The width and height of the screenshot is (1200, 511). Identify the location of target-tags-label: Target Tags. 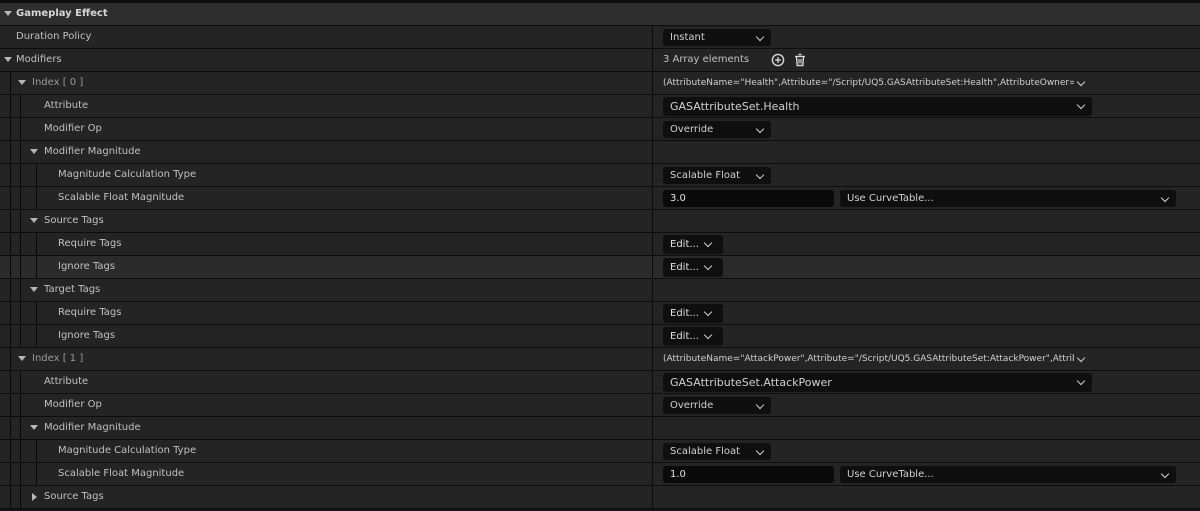
(72, 289).